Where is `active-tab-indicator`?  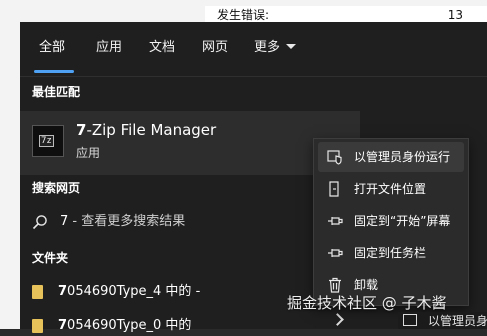
active-tab-indicator is located at coordinates (54, 71).